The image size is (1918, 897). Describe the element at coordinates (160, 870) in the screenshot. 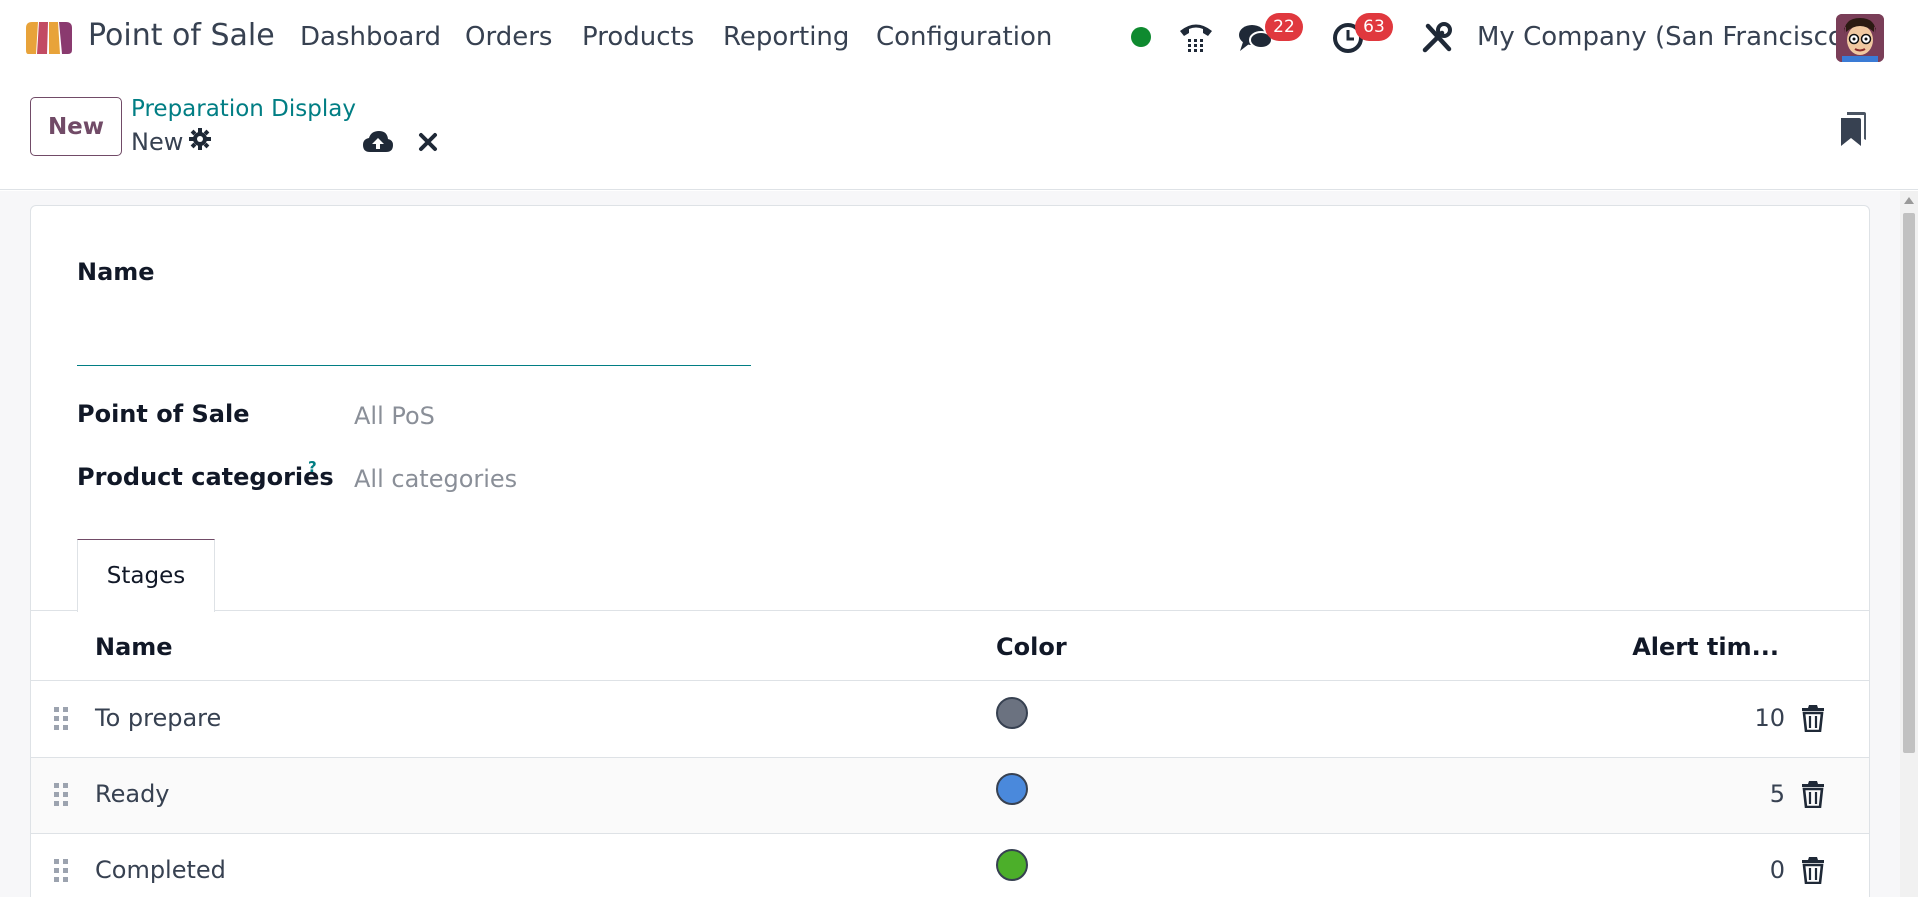

I see `stage-name: Completed` at that location.